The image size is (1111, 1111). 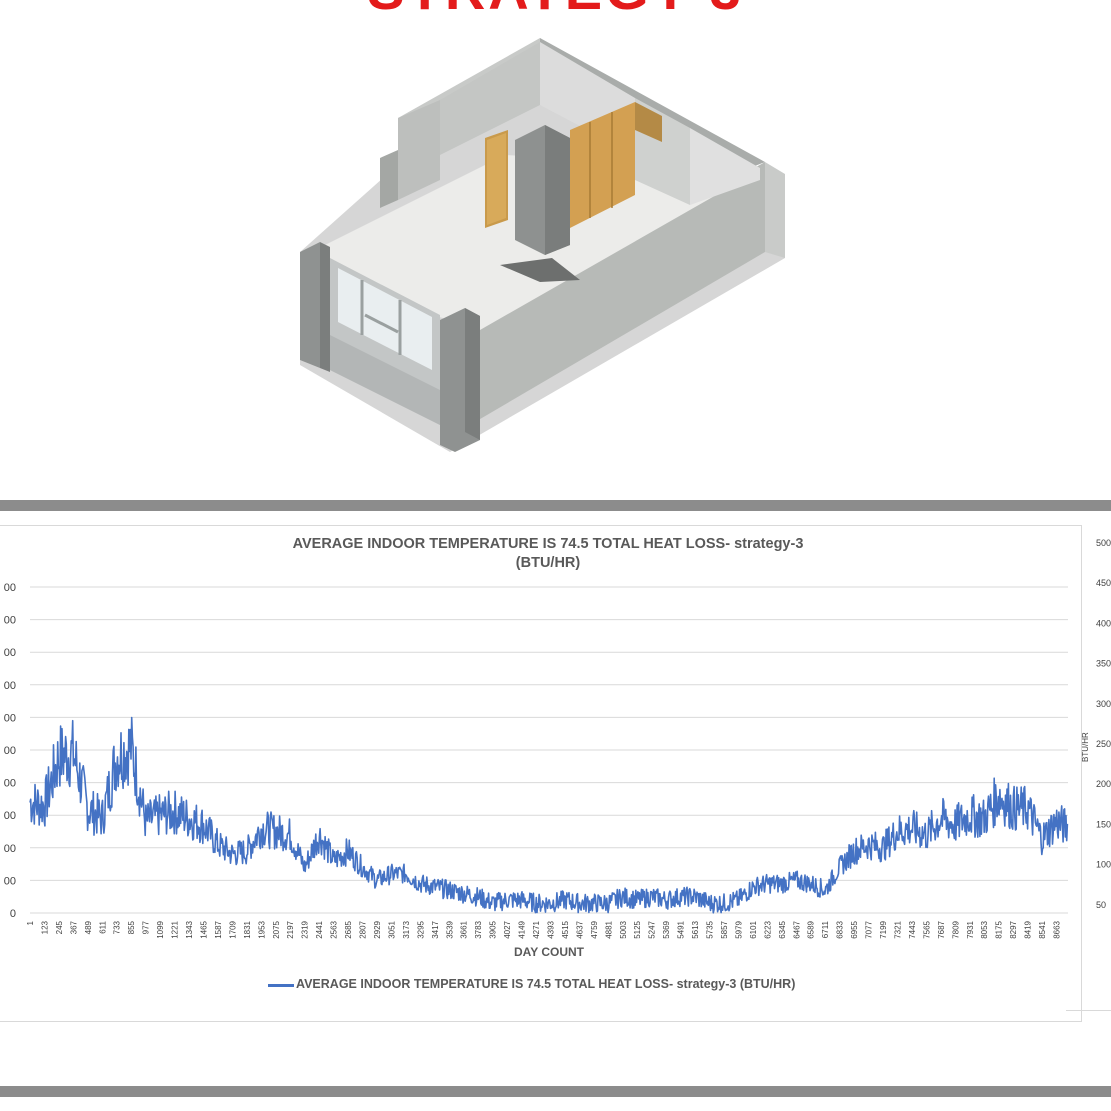 What do you see at coordinates (710, 929) in the screenshot?
I see `x-tick-label: 5735` at bounding box center [710, 929].